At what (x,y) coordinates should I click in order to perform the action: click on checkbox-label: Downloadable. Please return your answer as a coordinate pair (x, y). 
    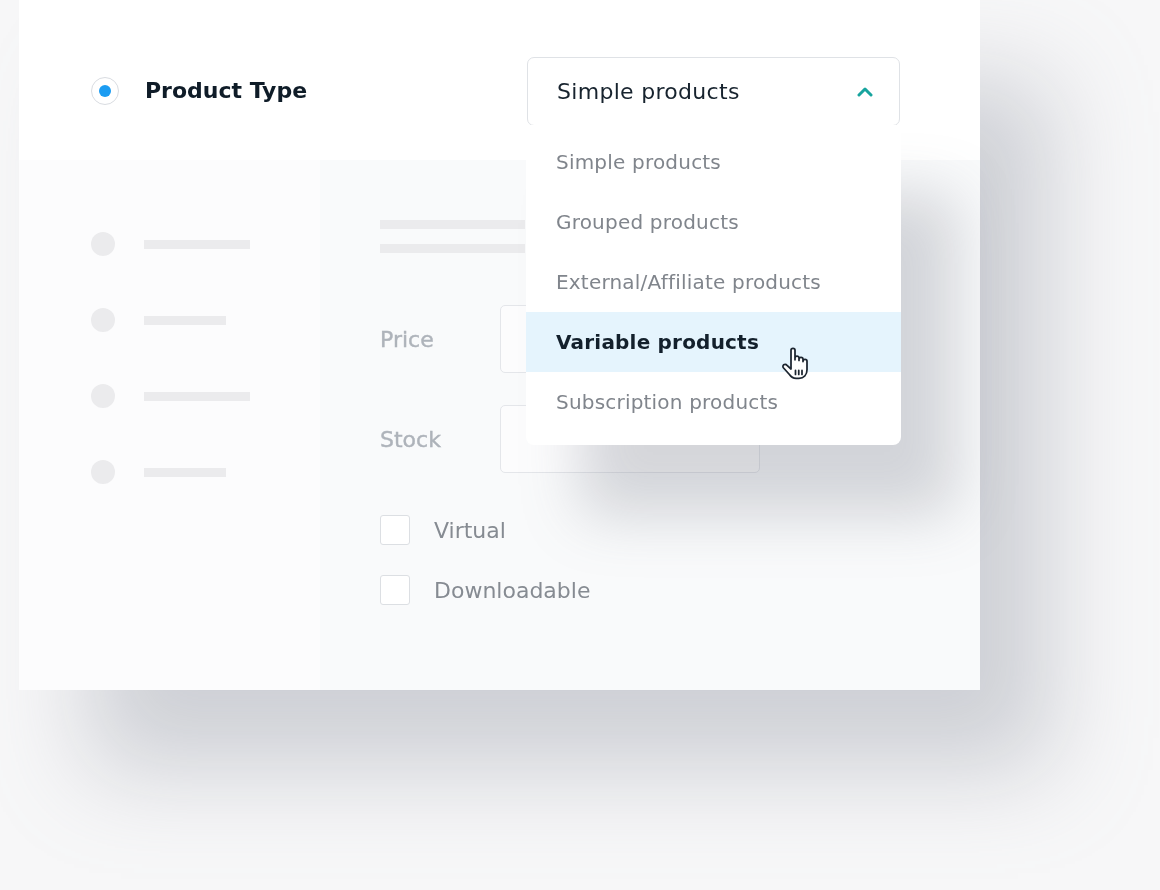
    Looking at the image, I should click on (512, 590).